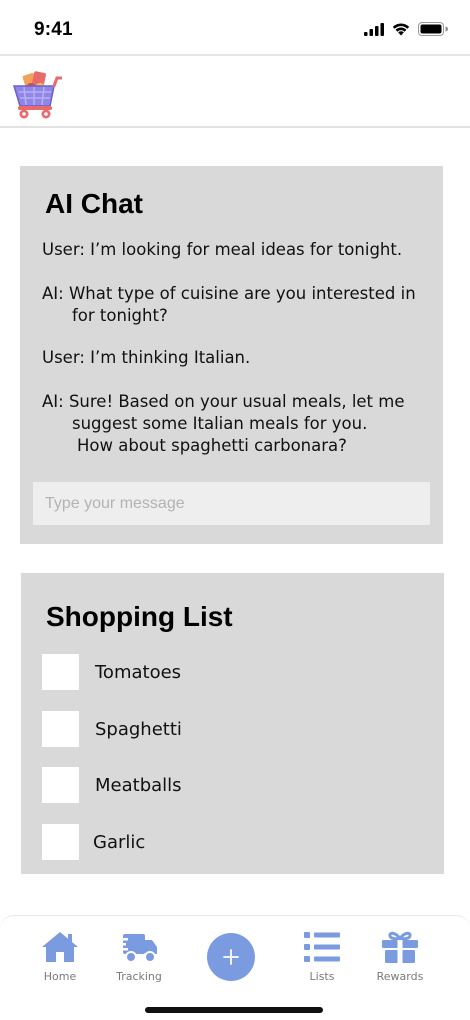 The width and height of the screenshot is (470, 1020). I want to click on item-label: Meatballs, so click(138, 785).